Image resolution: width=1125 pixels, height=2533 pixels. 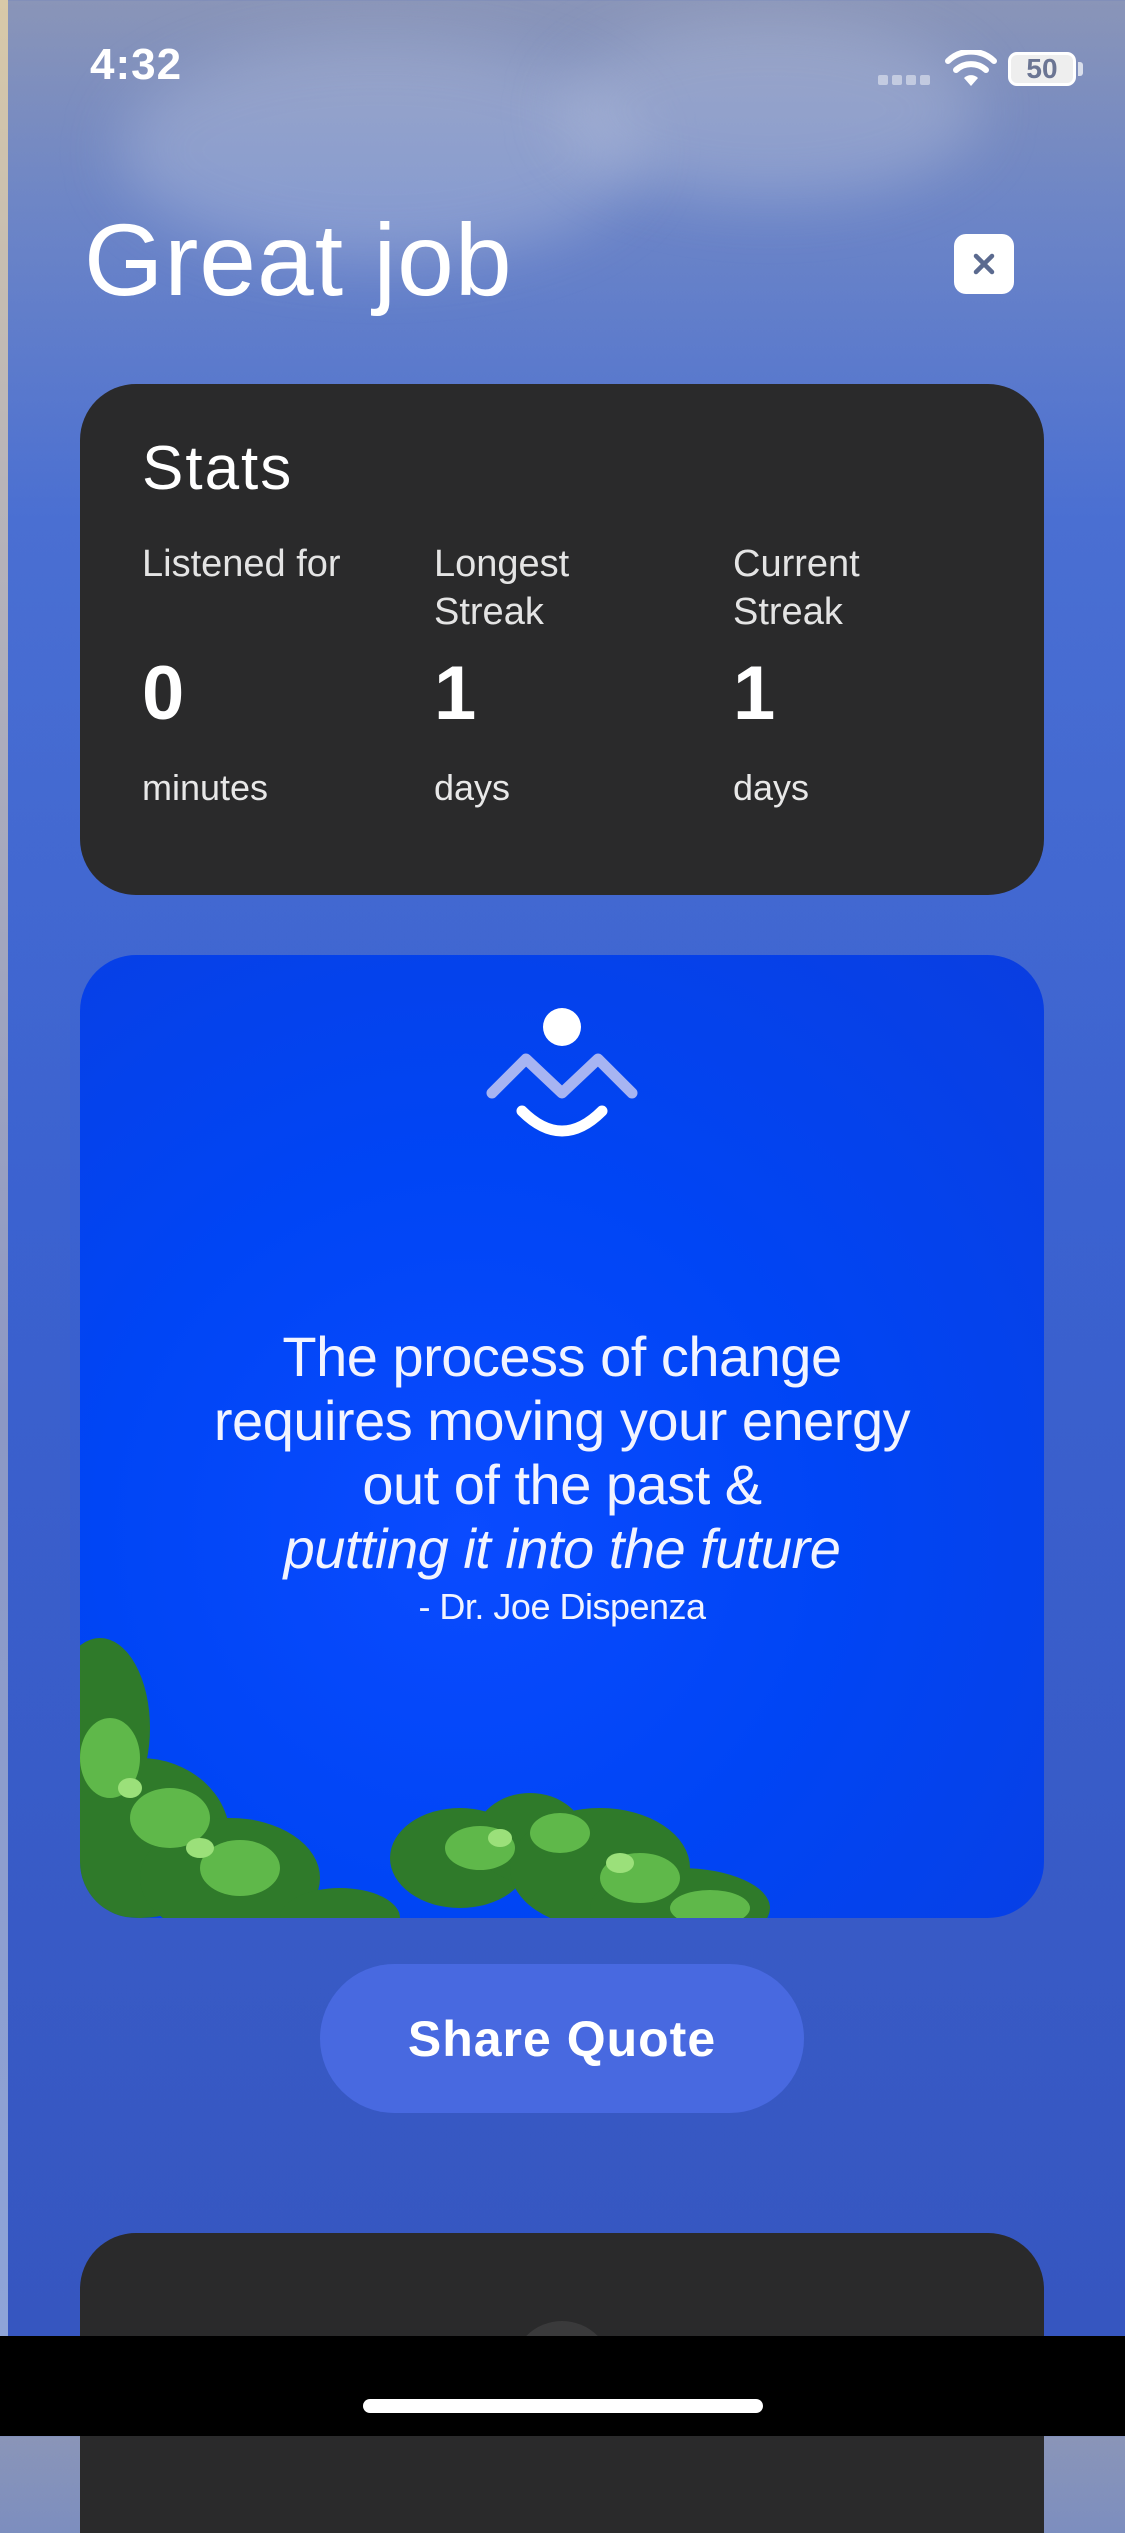 I want to click on background-edge, so click(x=4, y=1168).